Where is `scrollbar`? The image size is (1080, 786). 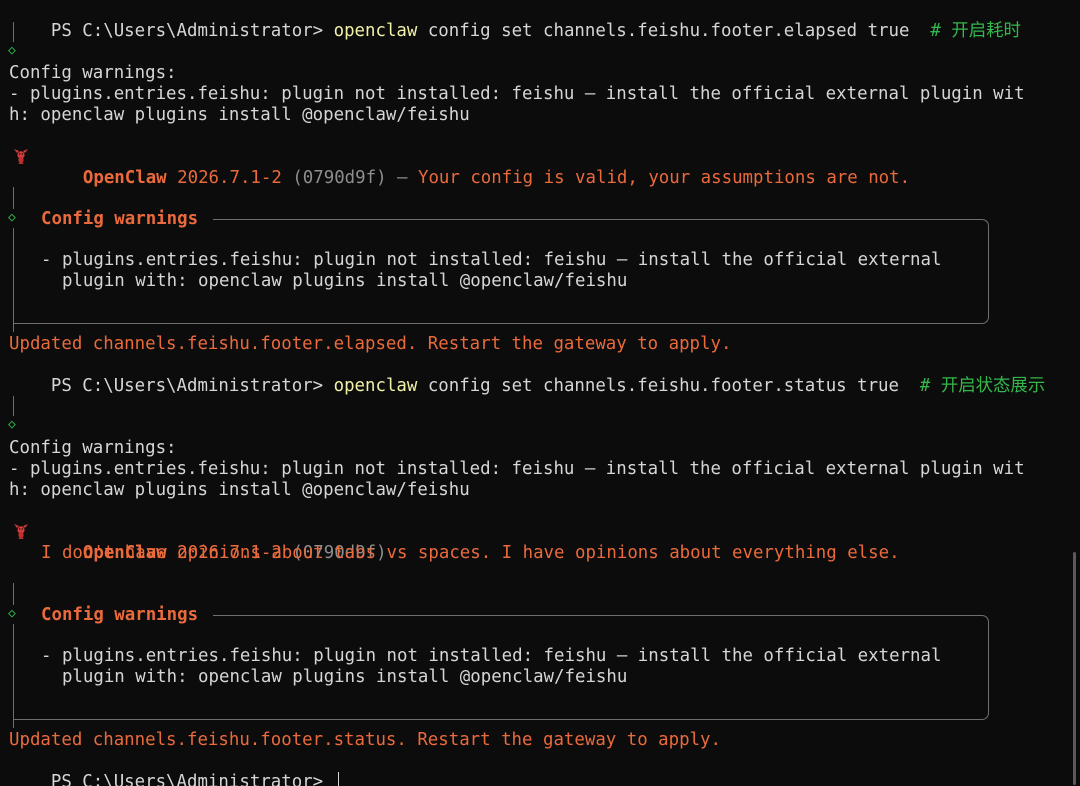 scrollbar is located at coordinates (1074, 668).